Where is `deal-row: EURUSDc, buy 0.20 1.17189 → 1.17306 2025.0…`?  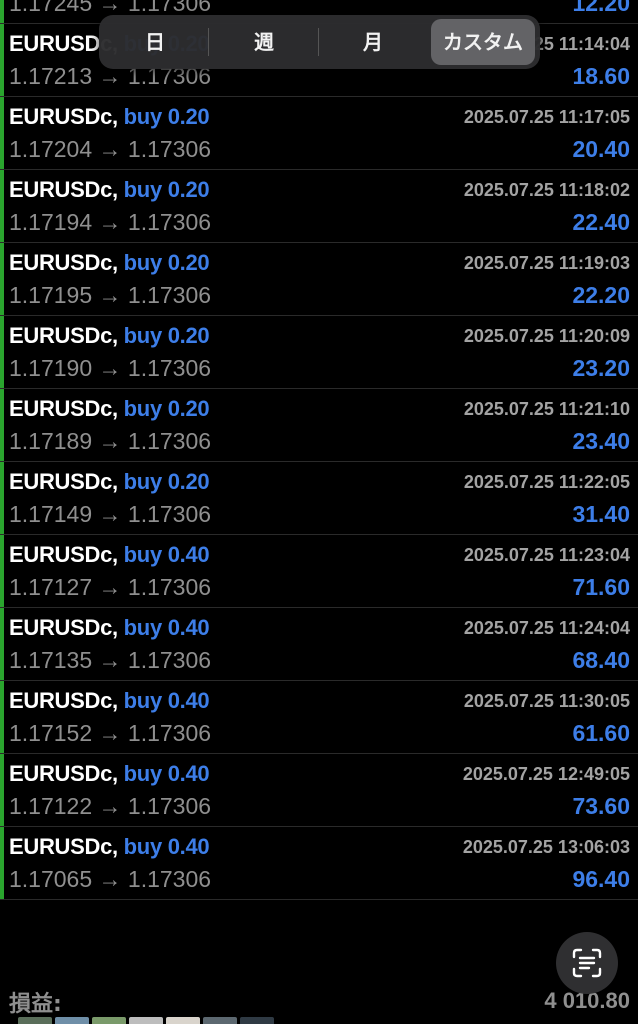
deal-row: EURUSDc, buy 0.20 1.17189 → 1.17306 2025.0… is located at coordinates (319, 425).